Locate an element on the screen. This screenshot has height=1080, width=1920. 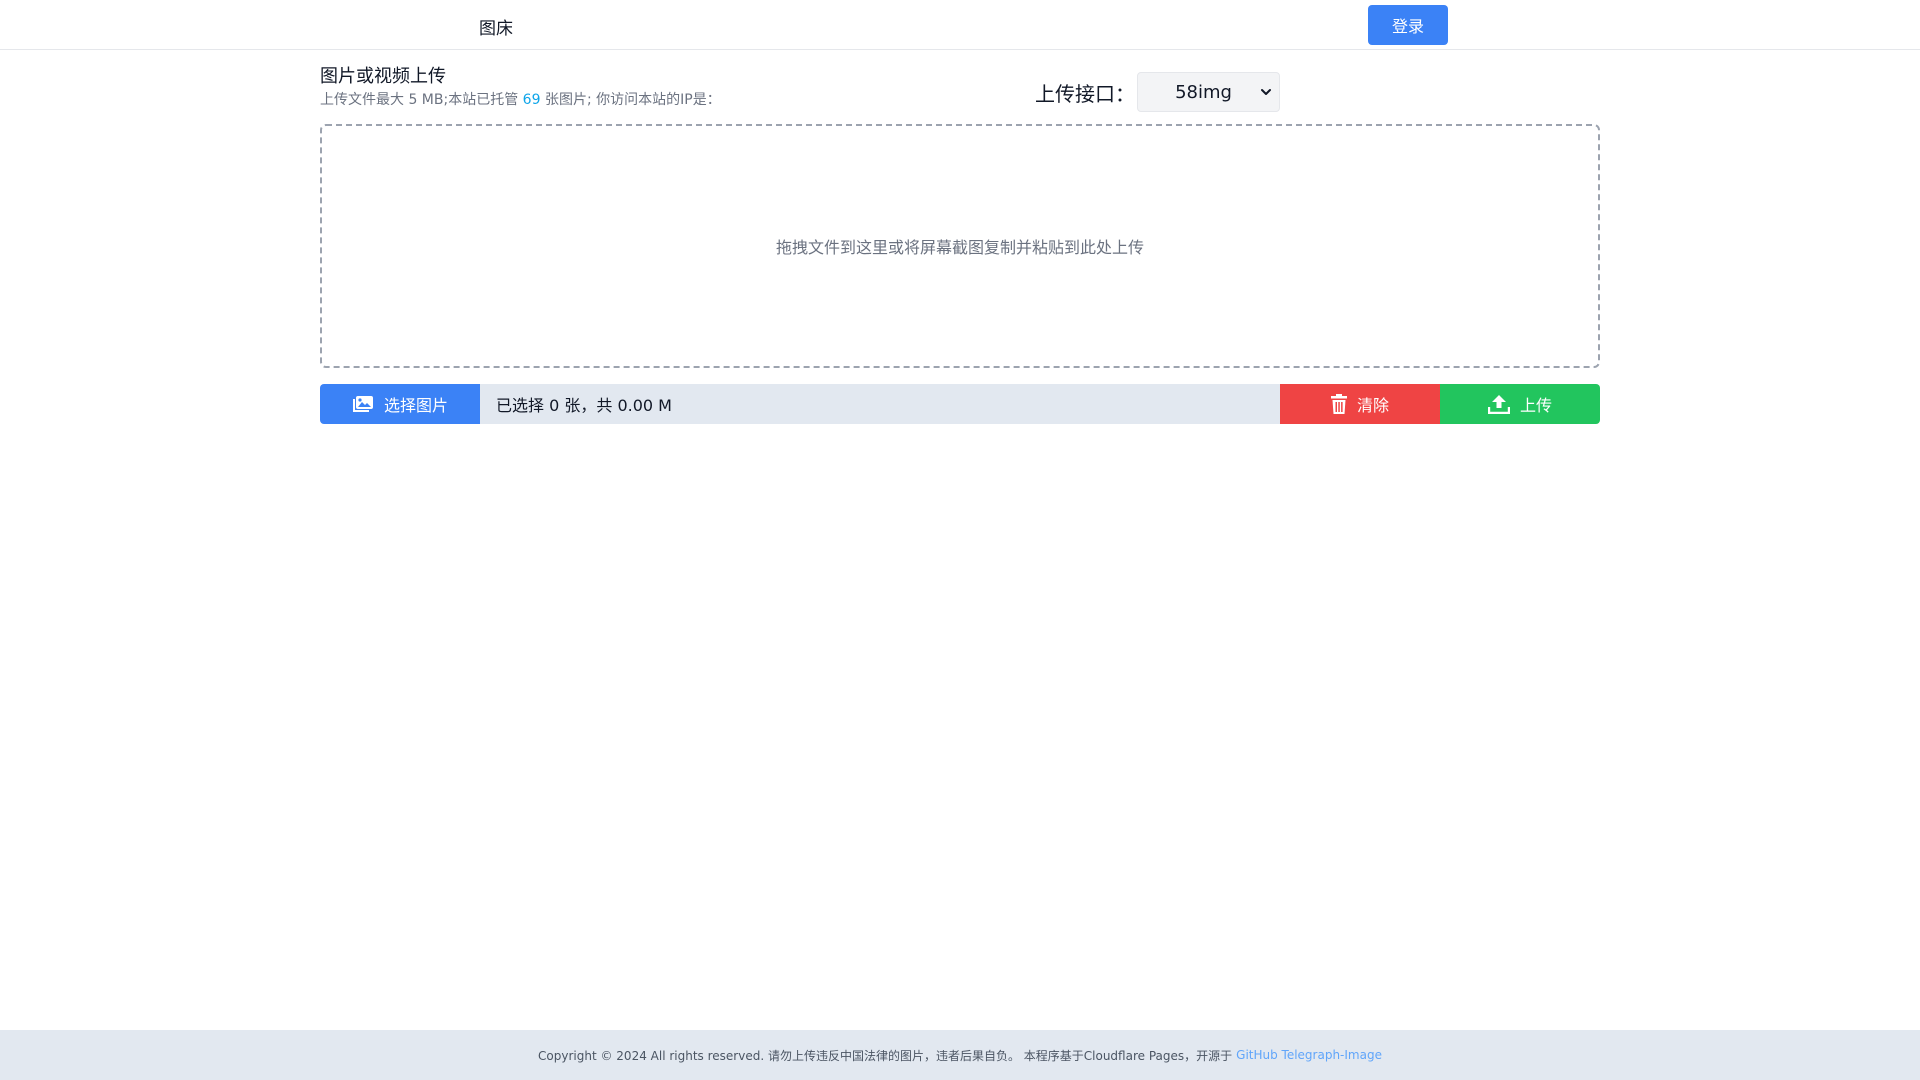
interface-select-value: 58img is located at coordinates (1203, 92).